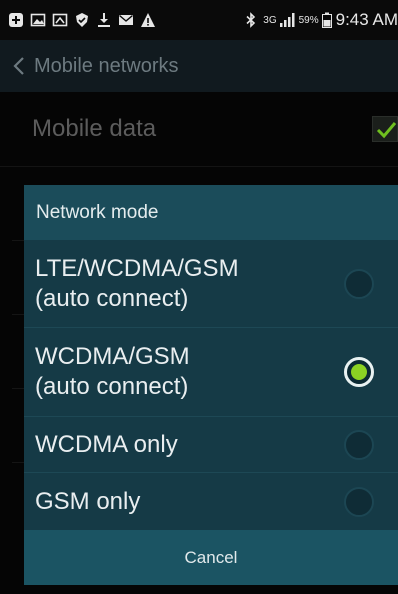 The width and height of the screenshot is (398, 594). What do you see at coordinates (148, 20) in the screenshot?
I see `warning-icon` at bounding box center [148, 20].